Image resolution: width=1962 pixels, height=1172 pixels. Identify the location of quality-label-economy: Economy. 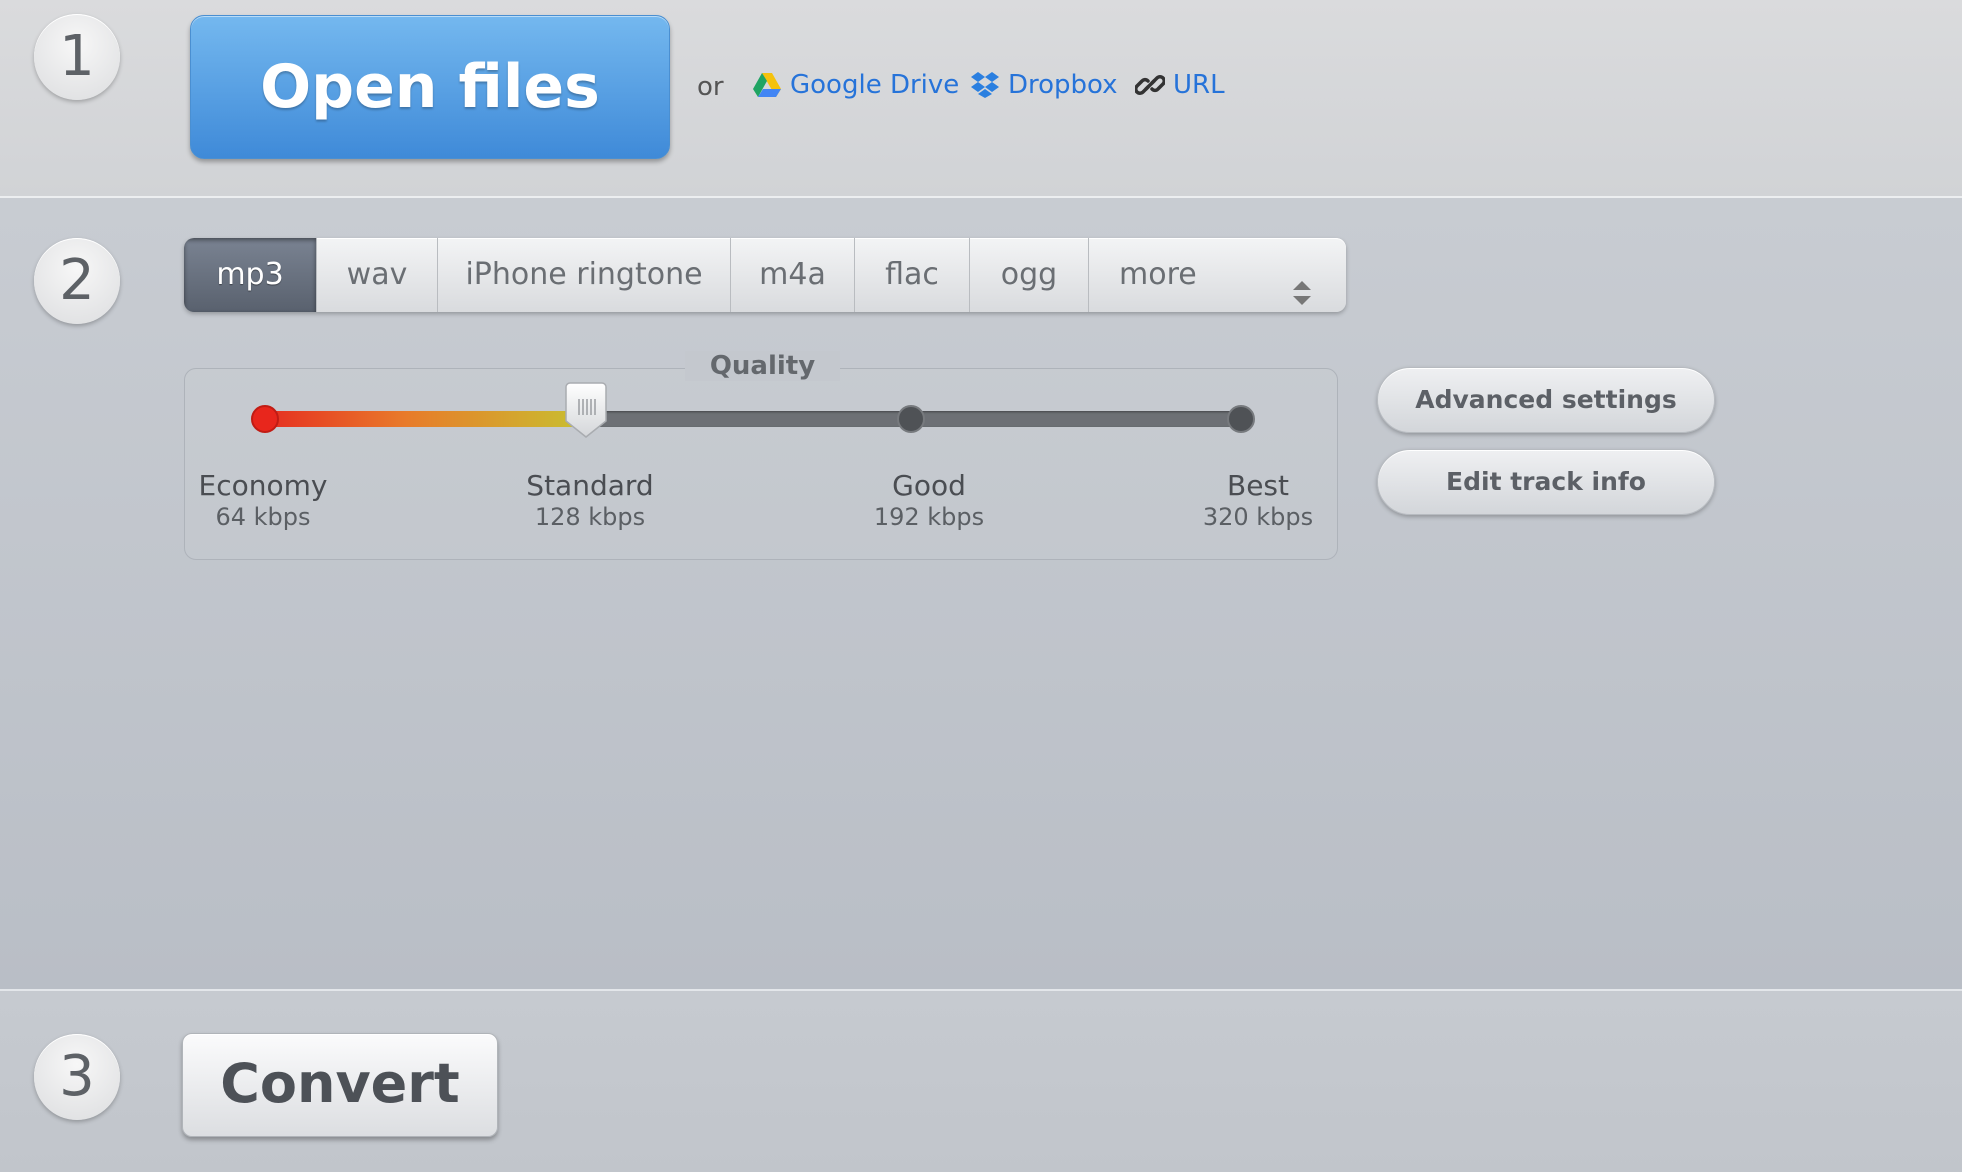
(263, 485).